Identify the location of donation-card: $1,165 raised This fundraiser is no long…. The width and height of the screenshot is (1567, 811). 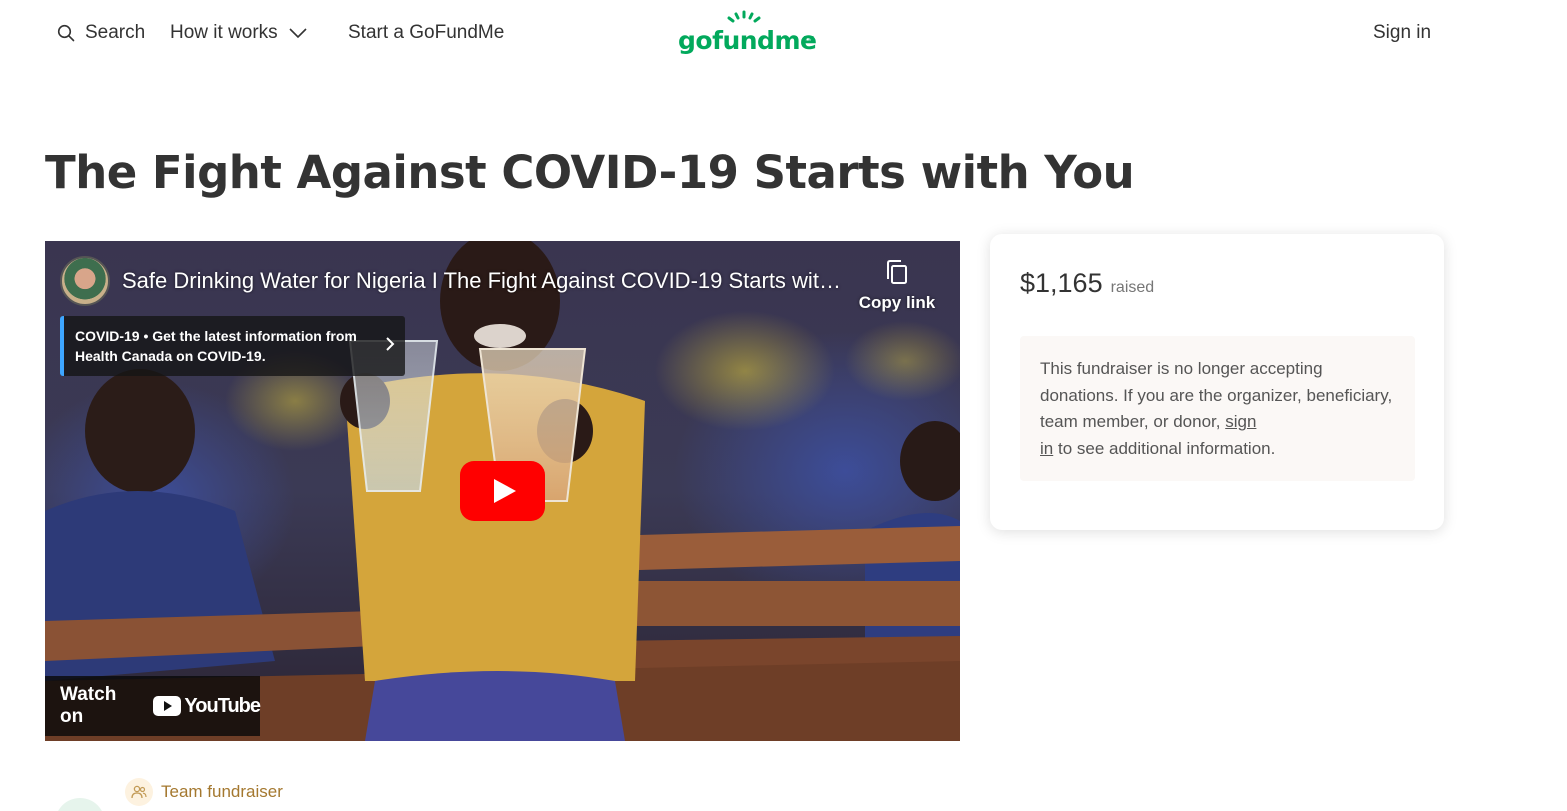
(1217, 382).